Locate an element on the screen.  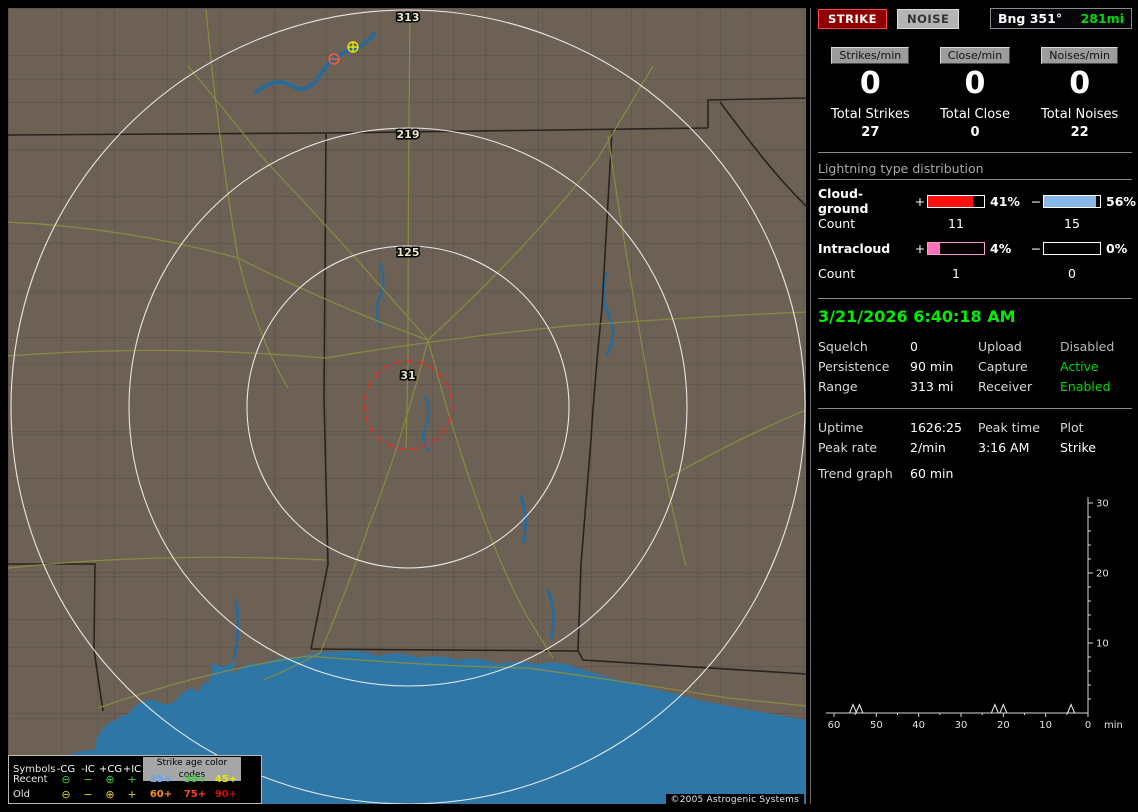
age-15: 15+ is located at coordinates (161, 779).